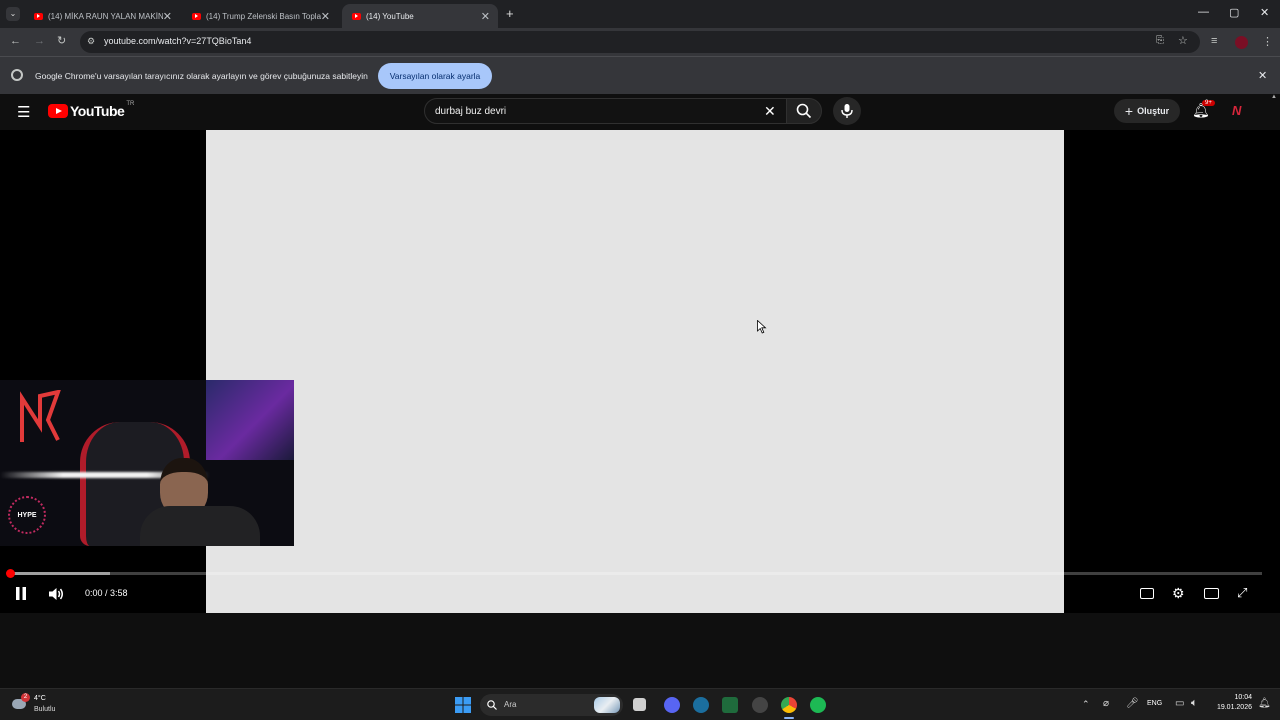 This screenshot has width=1280, height=720. Describe the element at coordinates (1231, 702) in the screenshot. I see `clock: 10:04 19.01.2026` at that location.